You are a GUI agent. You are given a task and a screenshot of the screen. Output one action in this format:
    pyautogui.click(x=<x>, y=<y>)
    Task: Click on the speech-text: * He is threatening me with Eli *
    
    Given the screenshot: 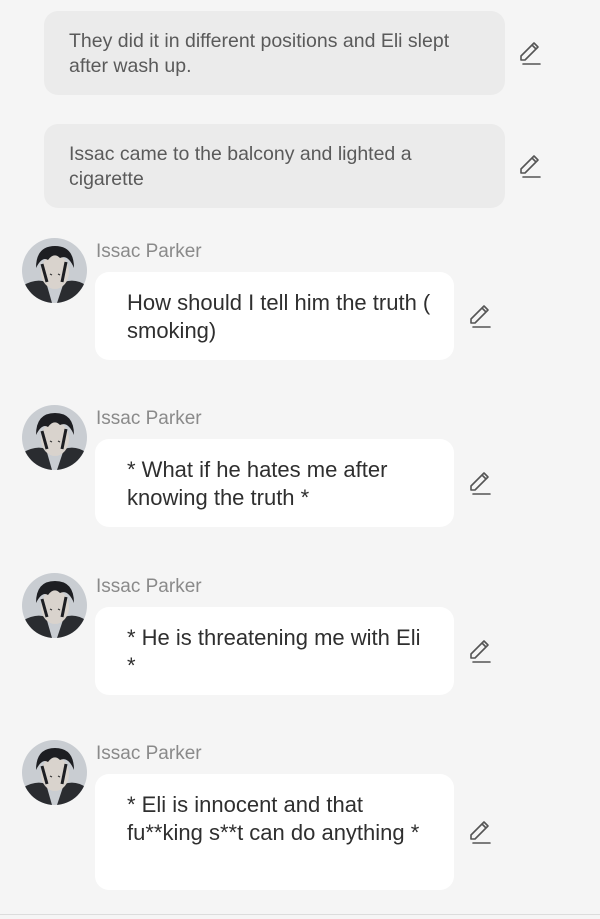 What is the action you would take?
    pyautogui.click(x=274, y=651)
    